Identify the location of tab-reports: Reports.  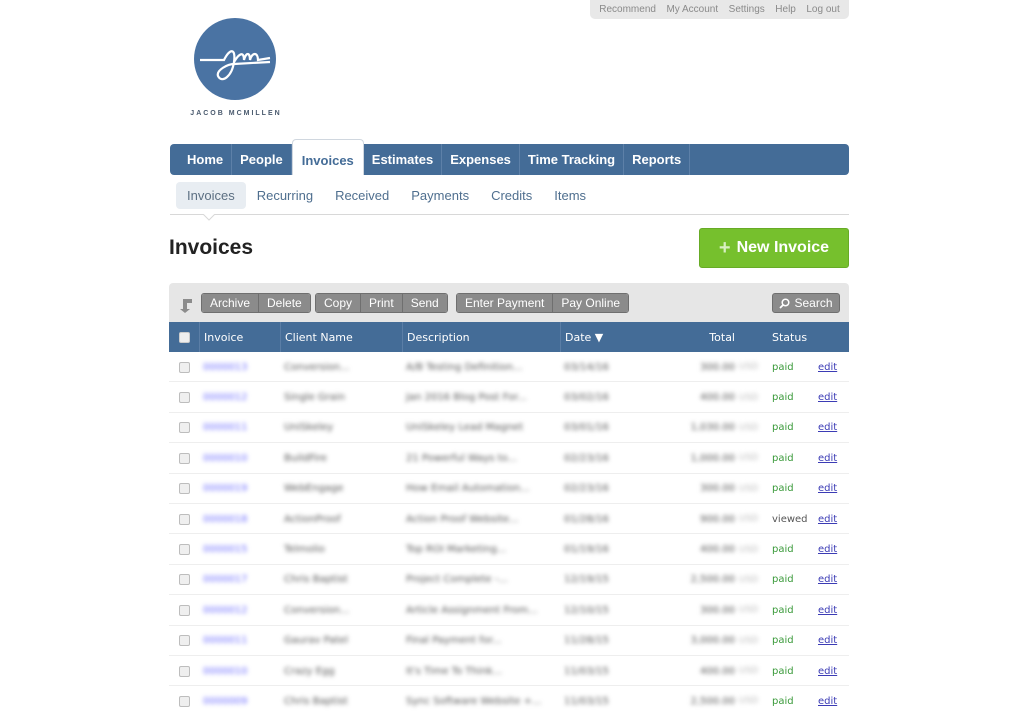
(657, 159).